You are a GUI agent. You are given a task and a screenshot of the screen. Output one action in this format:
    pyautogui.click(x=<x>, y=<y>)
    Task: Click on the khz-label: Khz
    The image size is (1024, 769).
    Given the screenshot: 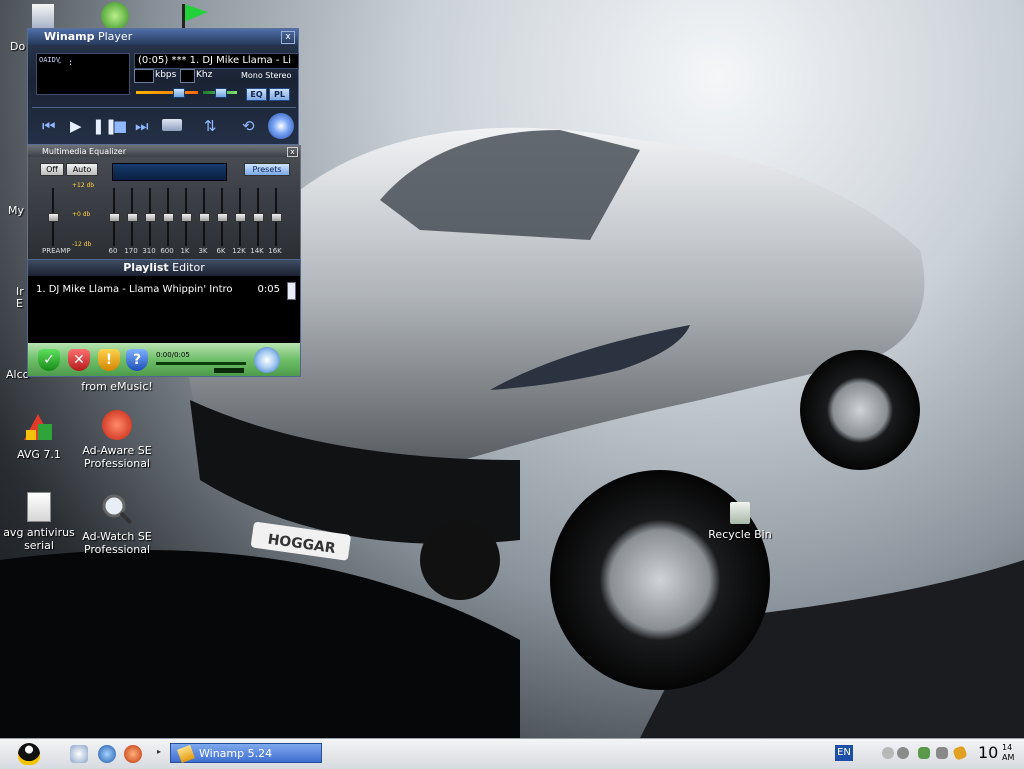 What is the action you would take?
    pyautogui.click(x=204, y=75)
    